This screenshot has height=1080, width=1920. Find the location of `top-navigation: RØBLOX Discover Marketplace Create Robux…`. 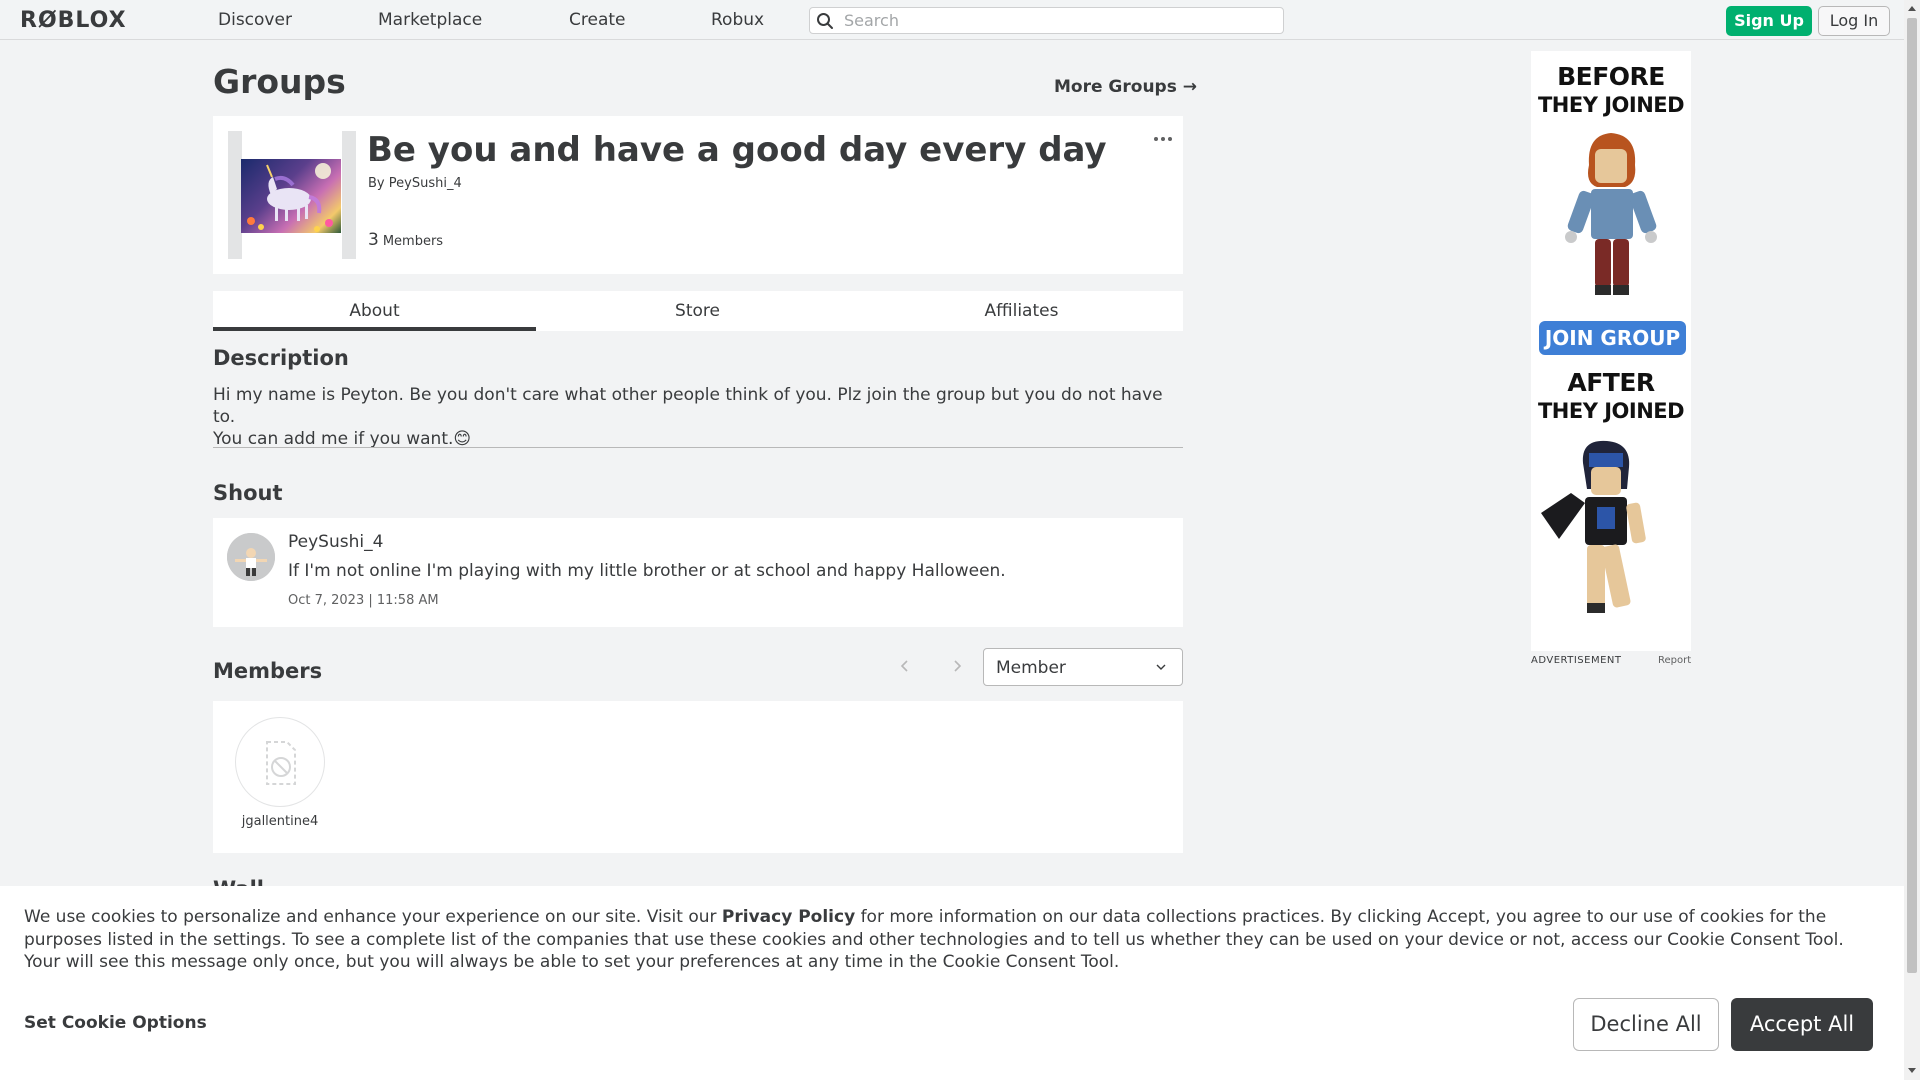

top-navigation: RØBLOX Discover Marketplace Create Robux… is located at coordinates (952, 20).